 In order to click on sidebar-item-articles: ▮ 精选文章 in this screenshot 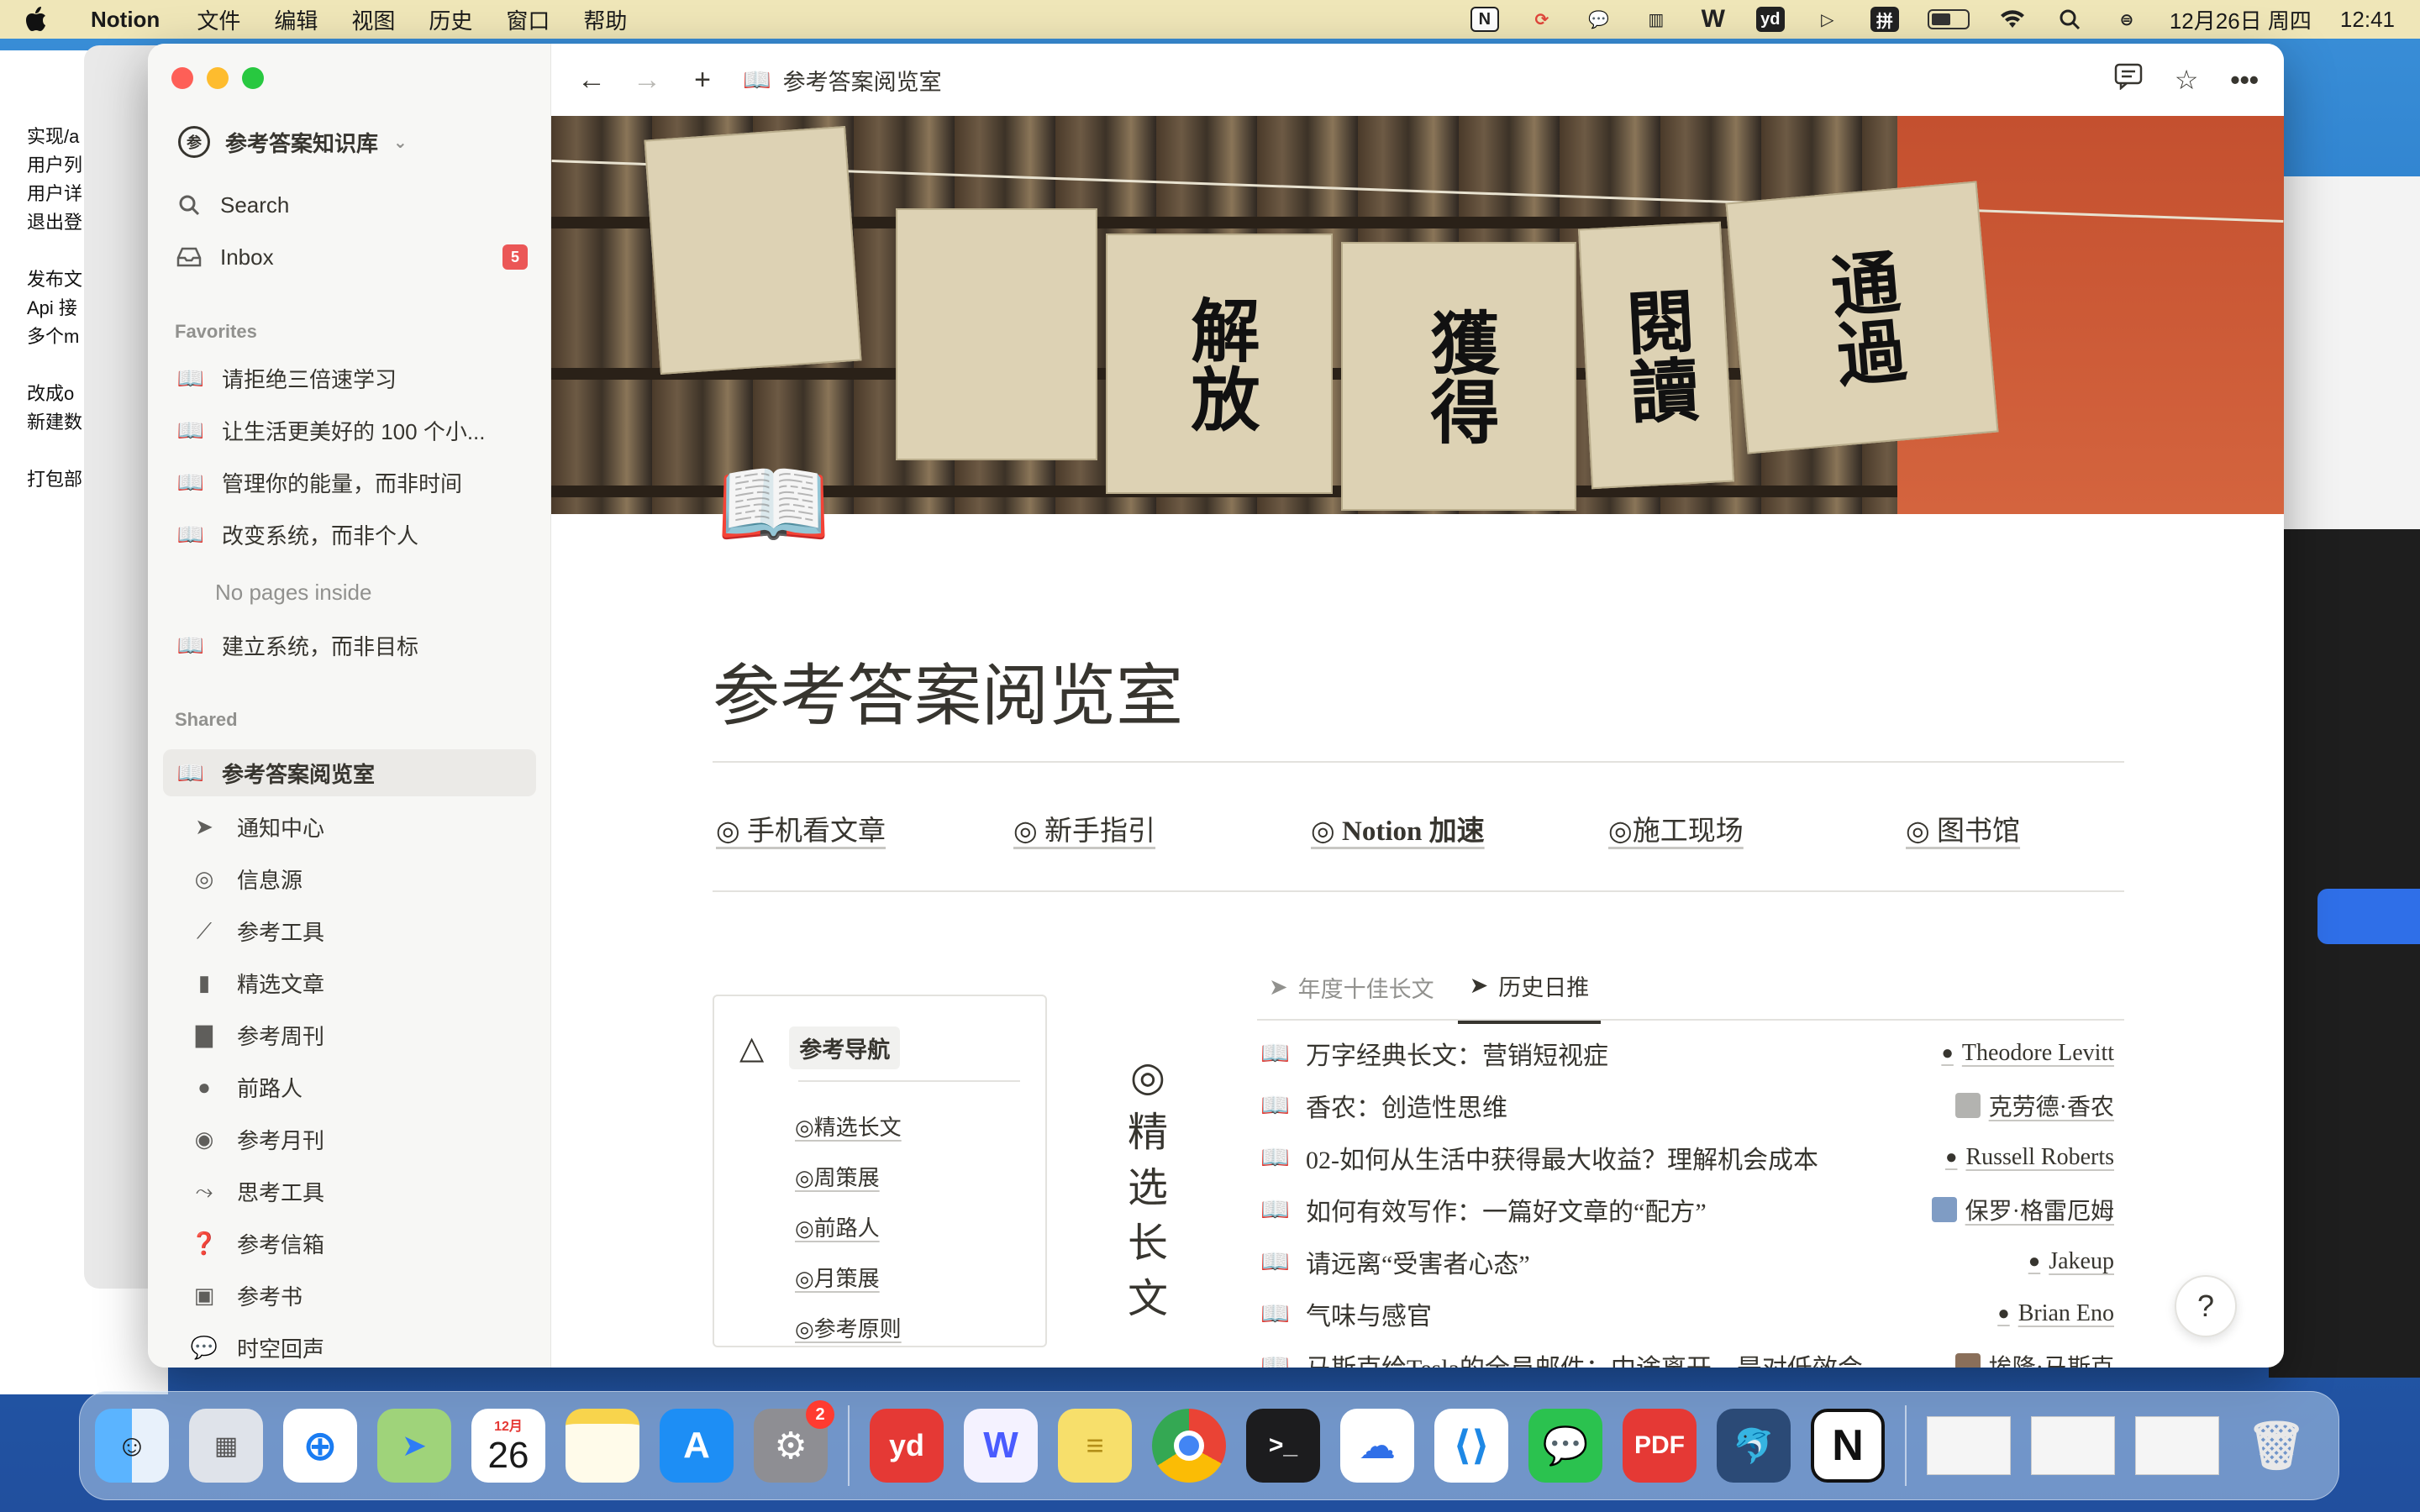, I will do `click(257, 983)`.